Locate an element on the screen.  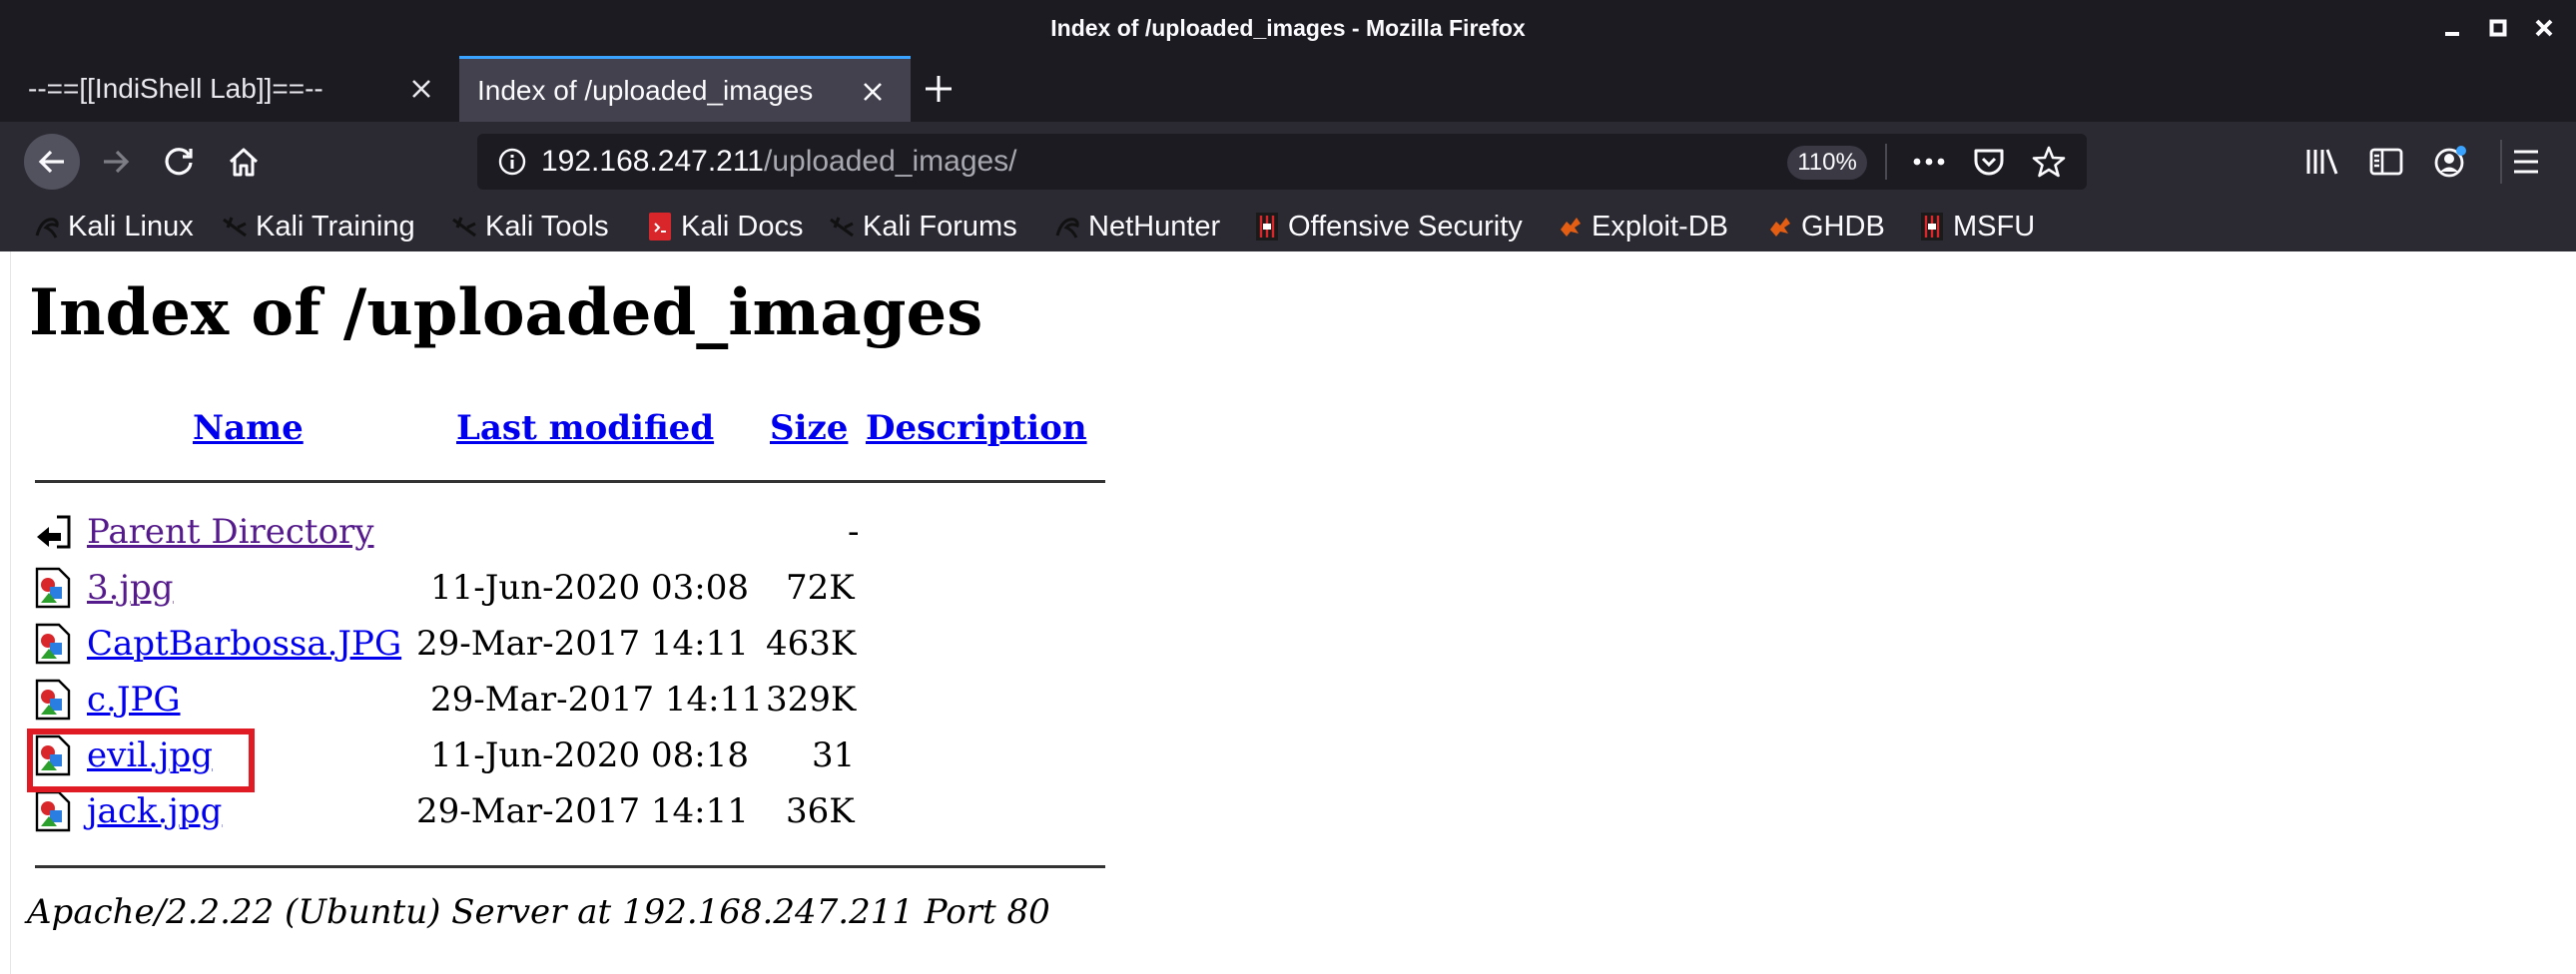
file-size: 31 is located at coordinates (834, 755).